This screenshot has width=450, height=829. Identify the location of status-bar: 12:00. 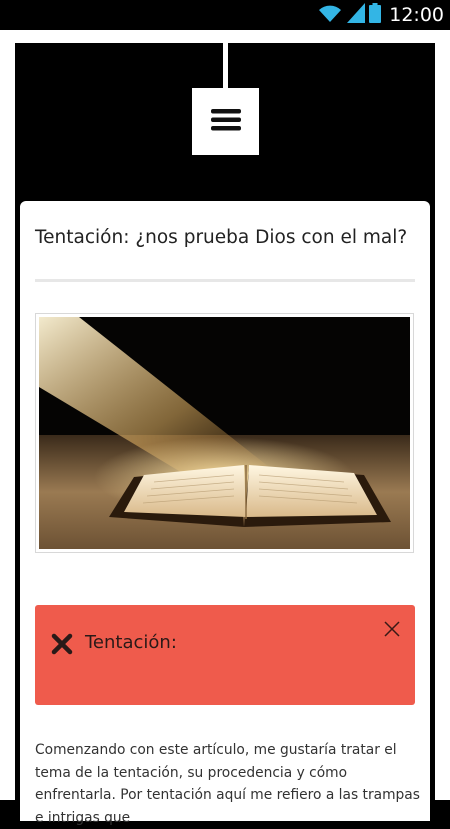
(225, 15).